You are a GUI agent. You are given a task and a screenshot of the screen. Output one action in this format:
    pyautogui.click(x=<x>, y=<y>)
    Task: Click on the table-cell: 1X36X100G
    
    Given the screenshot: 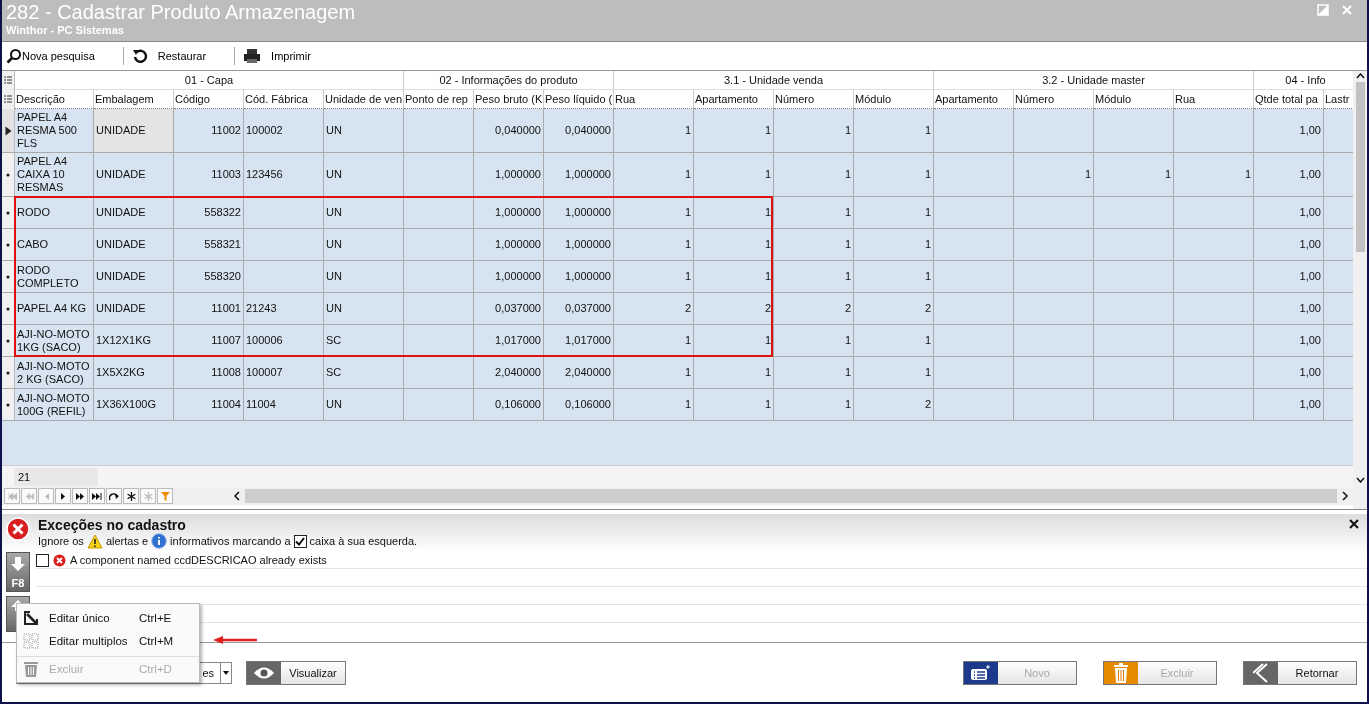 What is the action you would take?
    pyautogui.click(x=134, y=404)
    